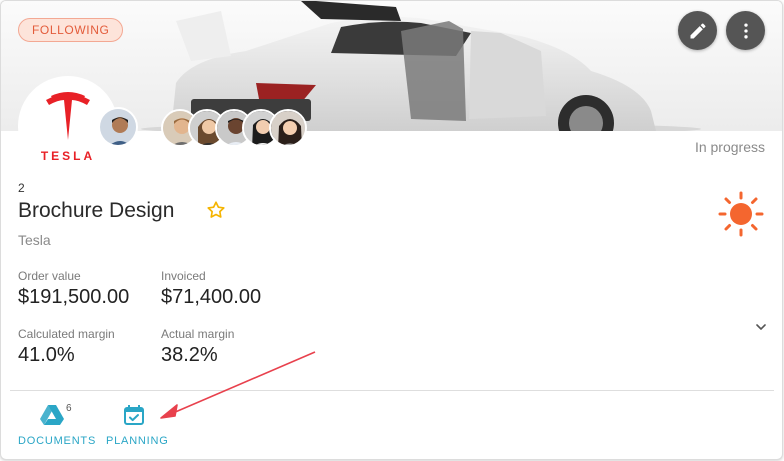  I want to click on svg-text: TESLA, so click(68, 156).